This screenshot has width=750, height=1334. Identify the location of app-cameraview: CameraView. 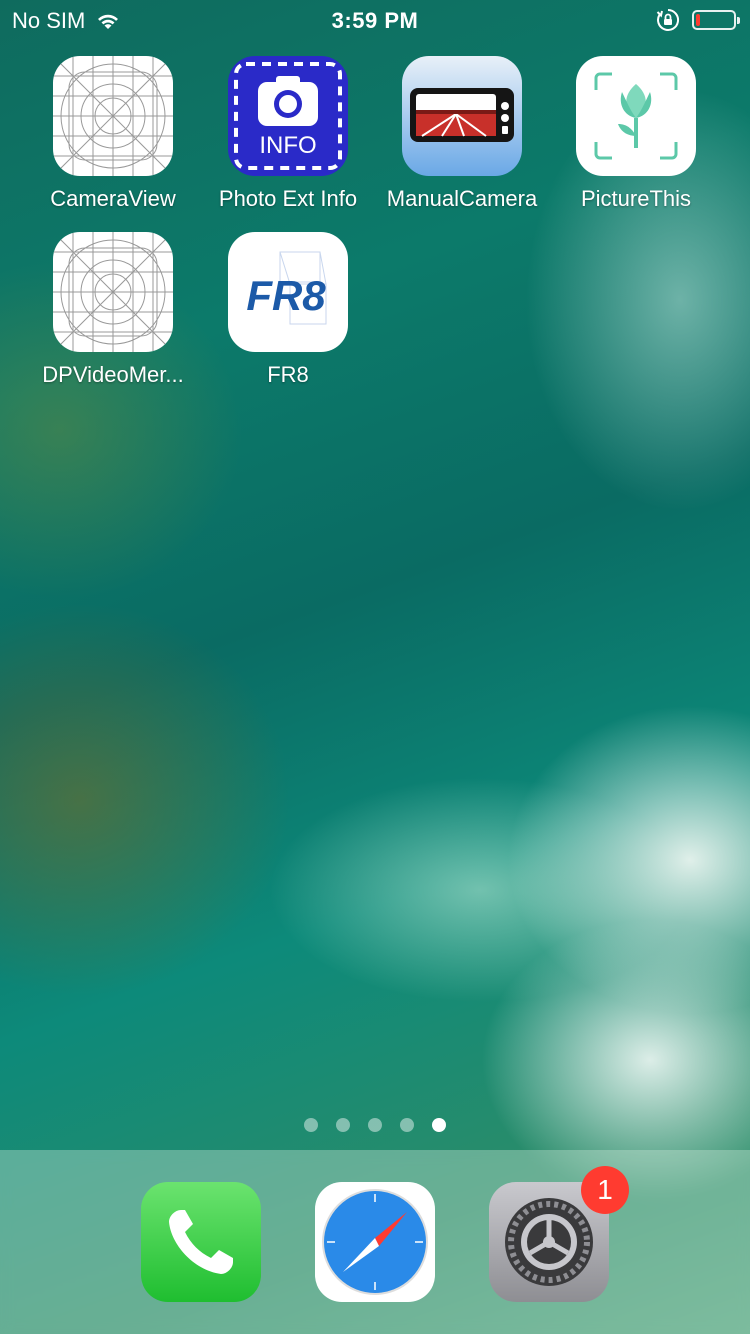
(113, 134).